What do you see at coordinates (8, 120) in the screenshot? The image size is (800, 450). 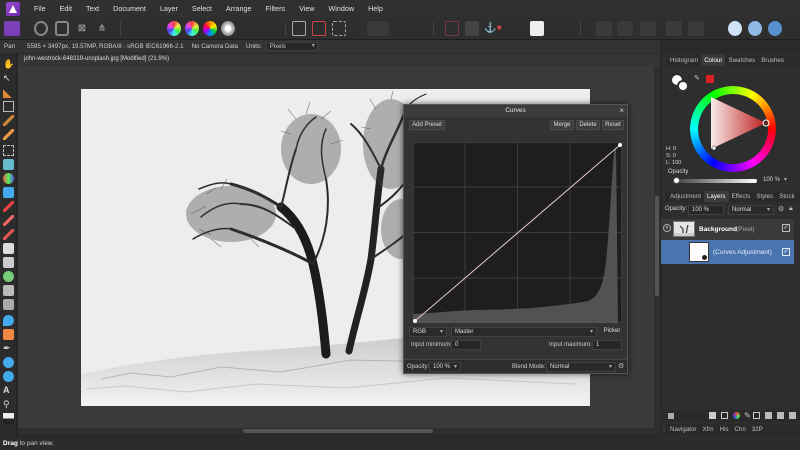 I see `selection-brush-tool-icon` at bounding box center [8, 120].